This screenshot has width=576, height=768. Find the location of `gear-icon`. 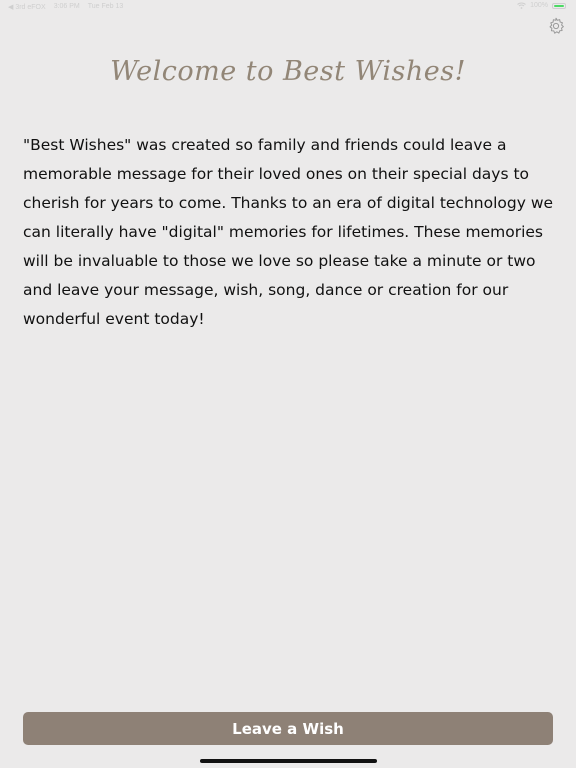

gear-icon is located at coordinates (556, 25).